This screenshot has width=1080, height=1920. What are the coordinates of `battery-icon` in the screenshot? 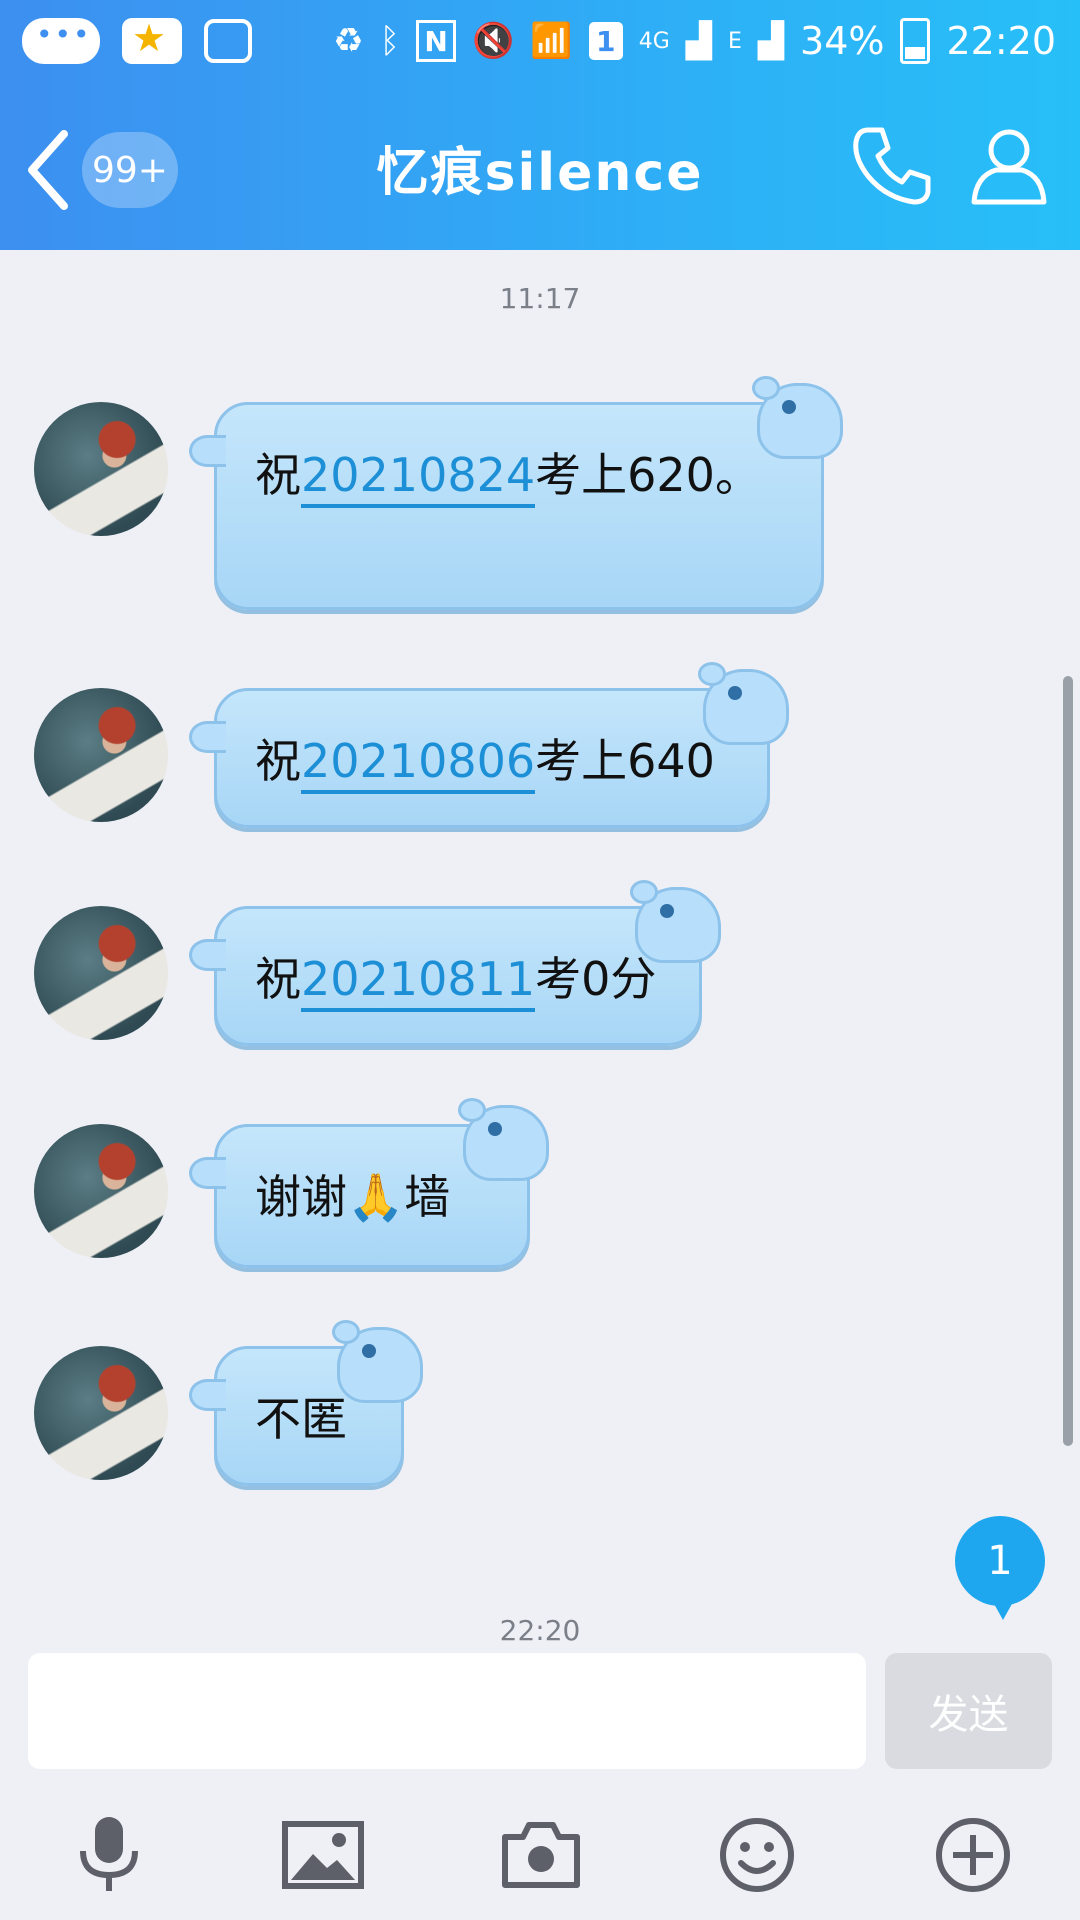 It's located at (915, 41).